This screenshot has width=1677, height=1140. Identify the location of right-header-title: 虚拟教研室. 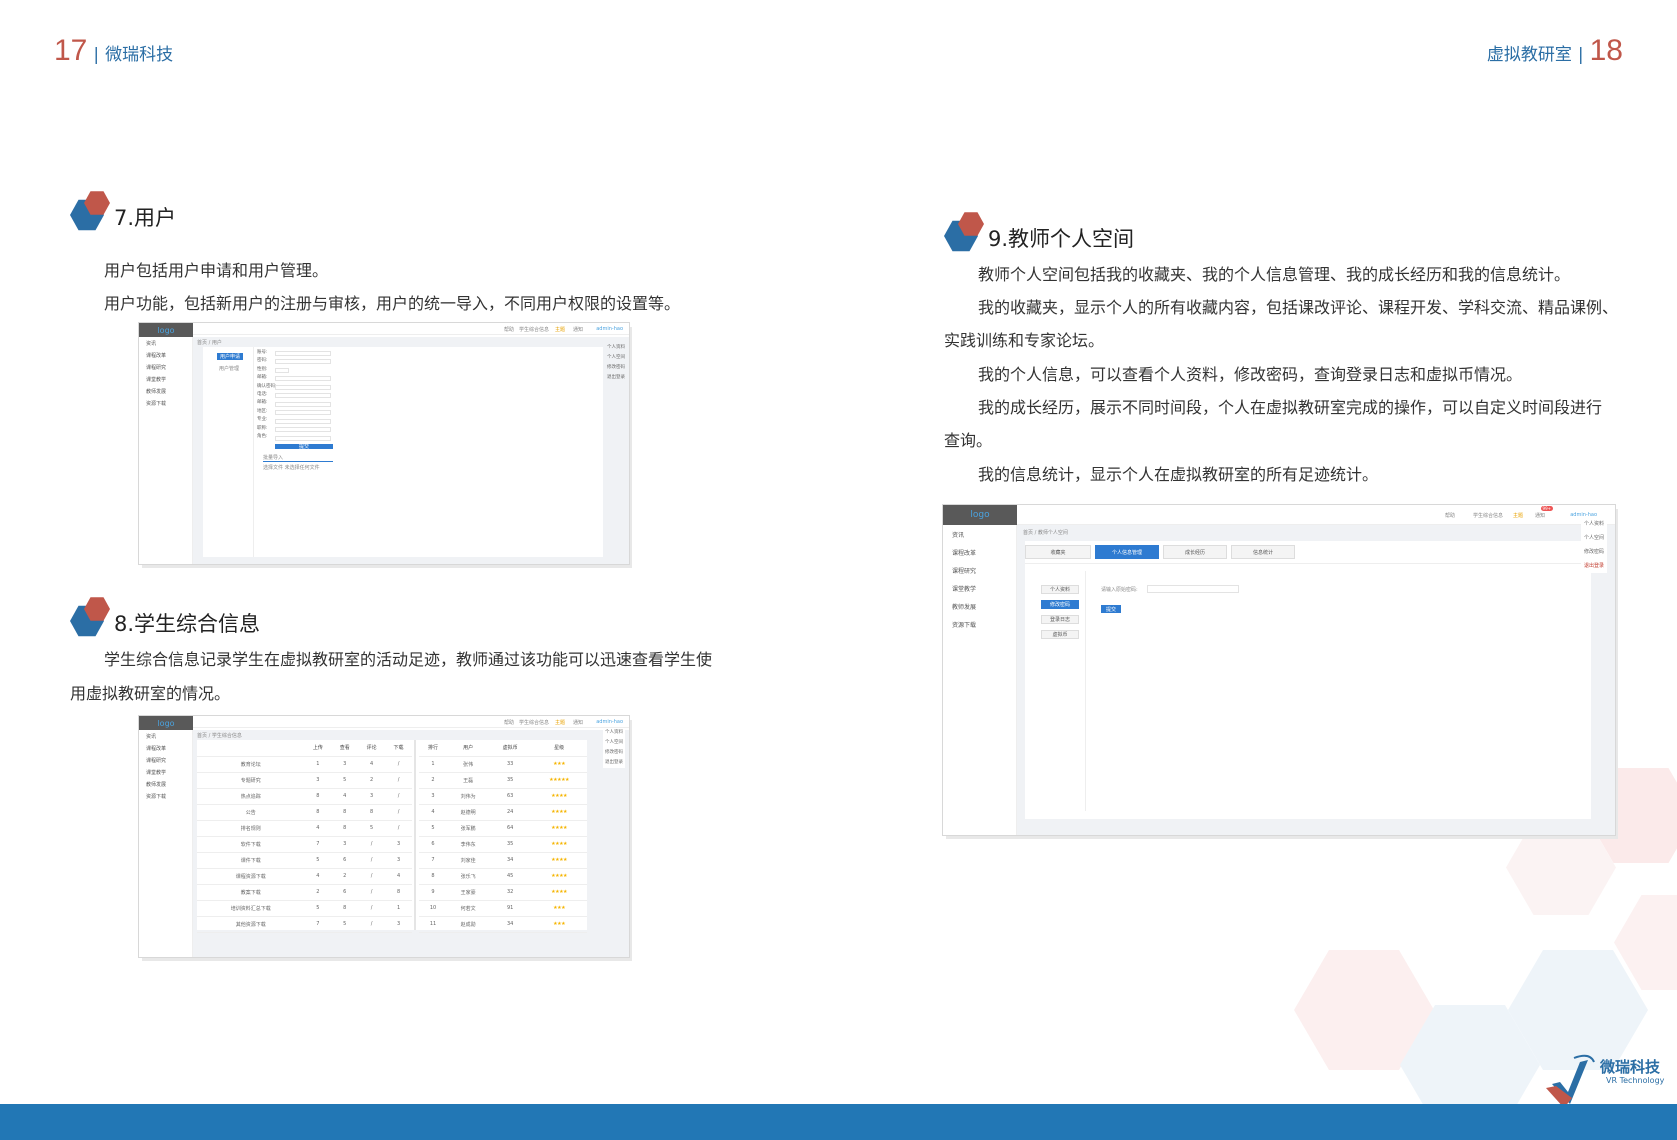
(1529, 55).